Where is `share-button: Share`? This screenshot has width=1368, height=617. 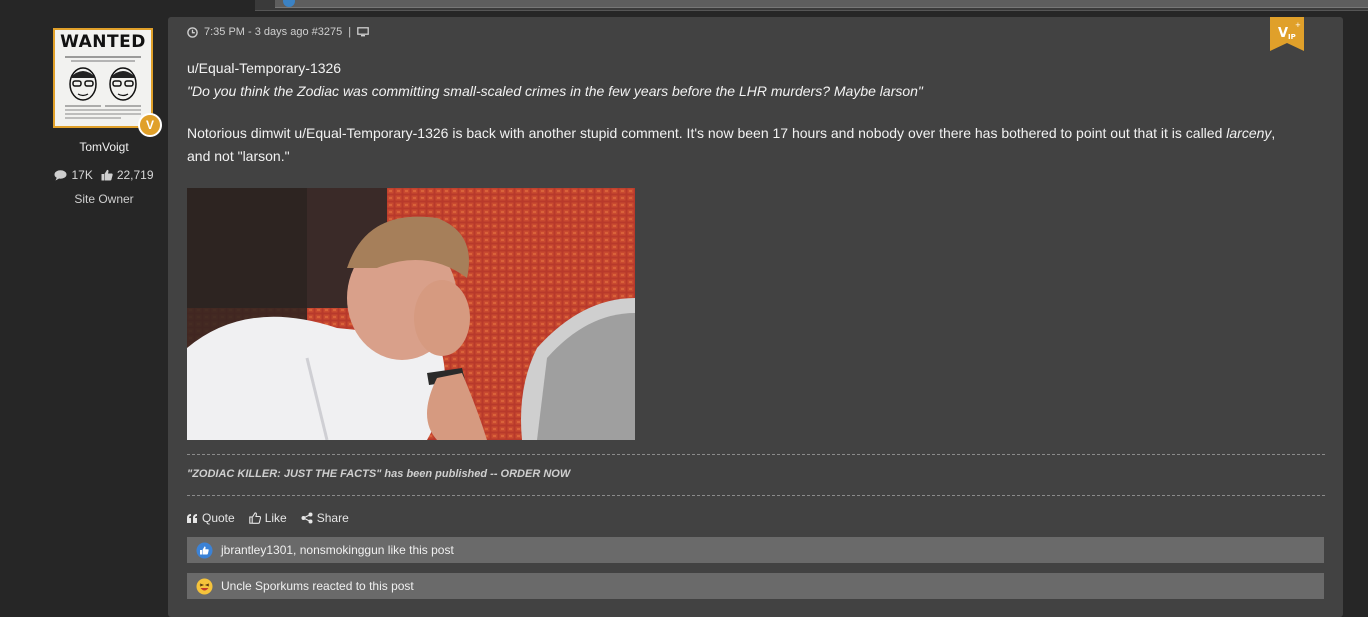 share-button: Share is located at coordinates (325, 518).